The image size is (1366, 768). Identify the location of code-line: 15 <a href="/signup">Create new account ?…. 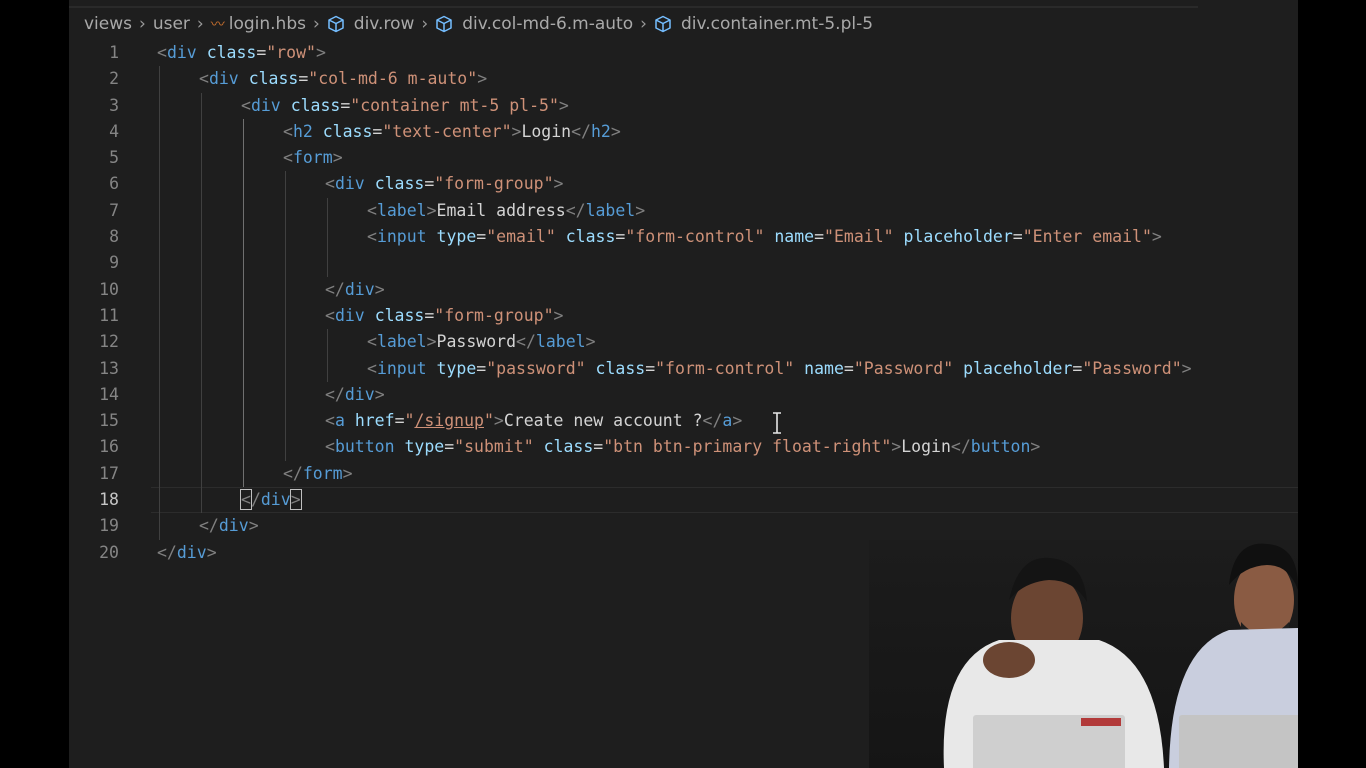
(683, 421).